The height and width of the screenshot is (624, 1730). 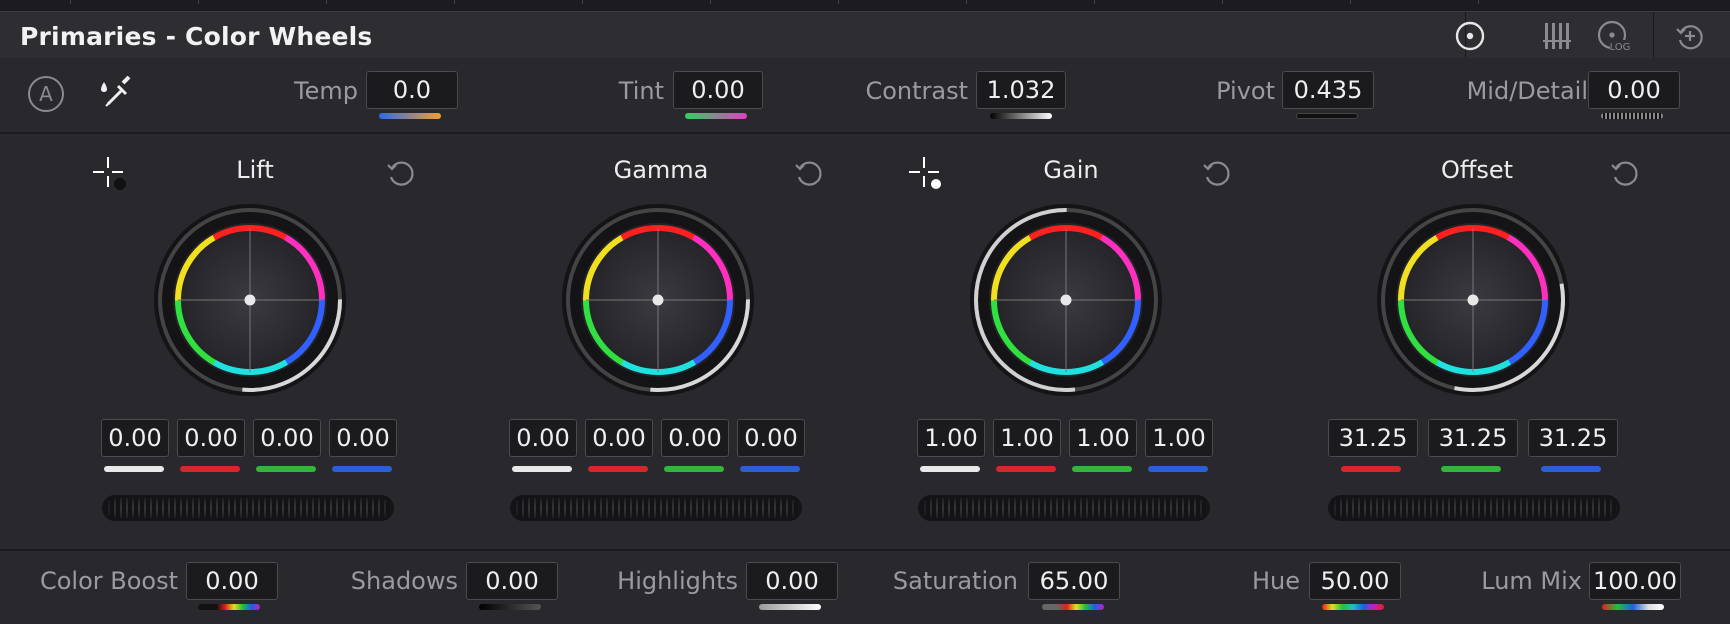 I want to click on gain-master-bar, so click(x=950, y=469).